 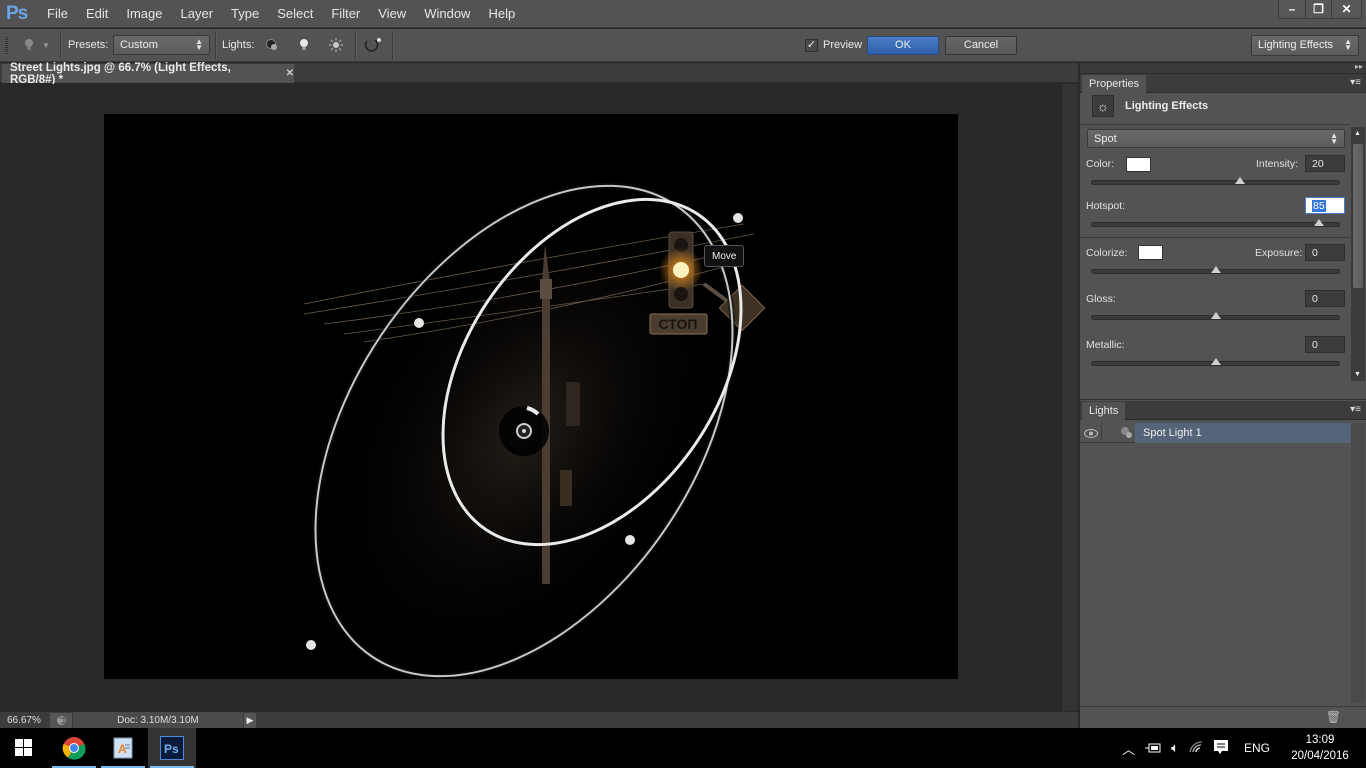 What do you see at coordinates (1333, 717) in the screenshot?
I see `trash-icon: 🗑` at bounding box center [1333, 717].